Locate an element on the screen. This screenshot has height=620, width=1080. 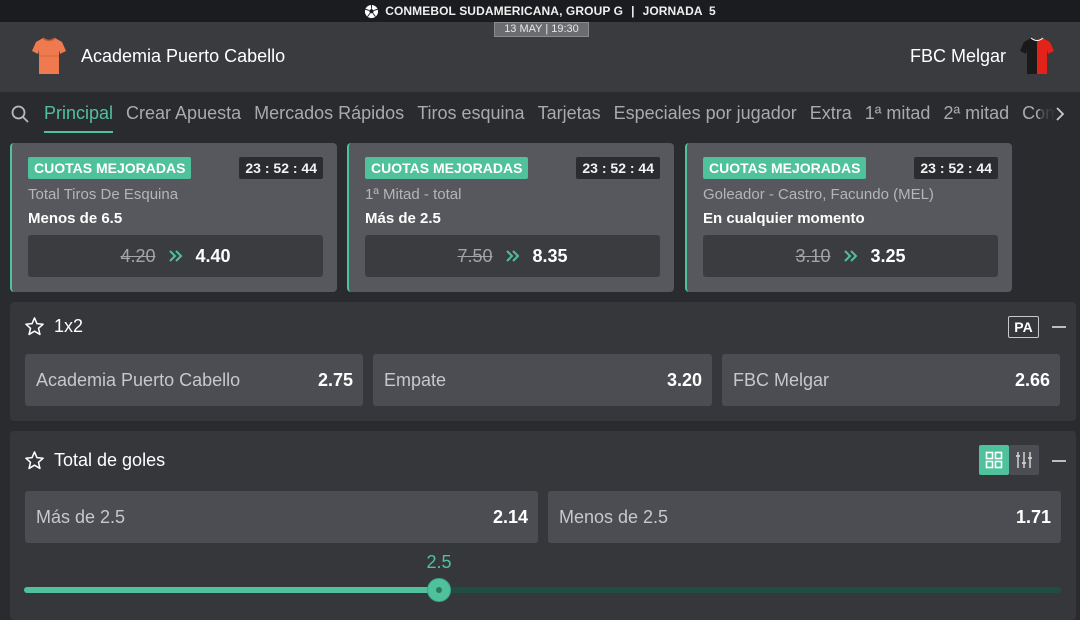
selection-label: FBC Melgar is located at coordinates (781, 379).